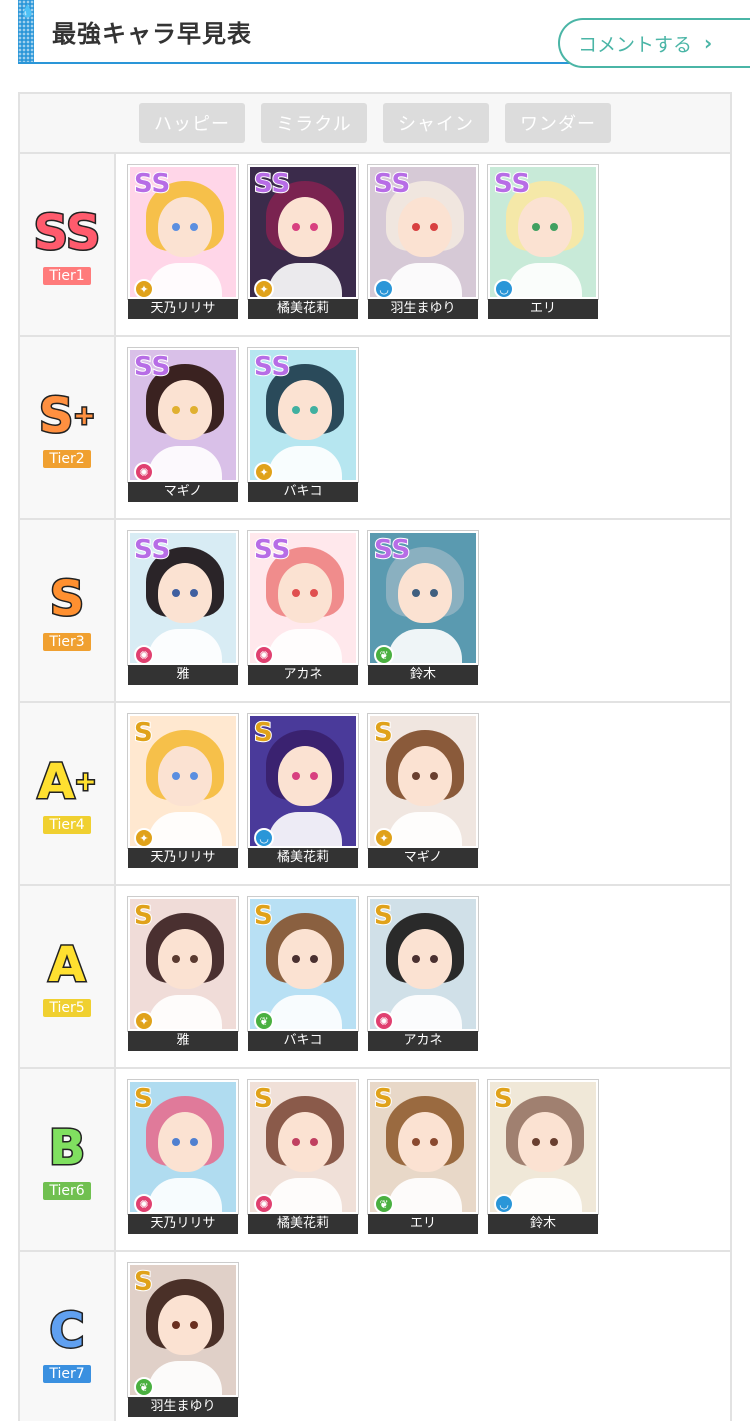 The height and width of the screenshot is (1421, 750). Describe the element at coordinates (423, 964) in the screenshot. I see `character-portrait: S ✺` at that location.